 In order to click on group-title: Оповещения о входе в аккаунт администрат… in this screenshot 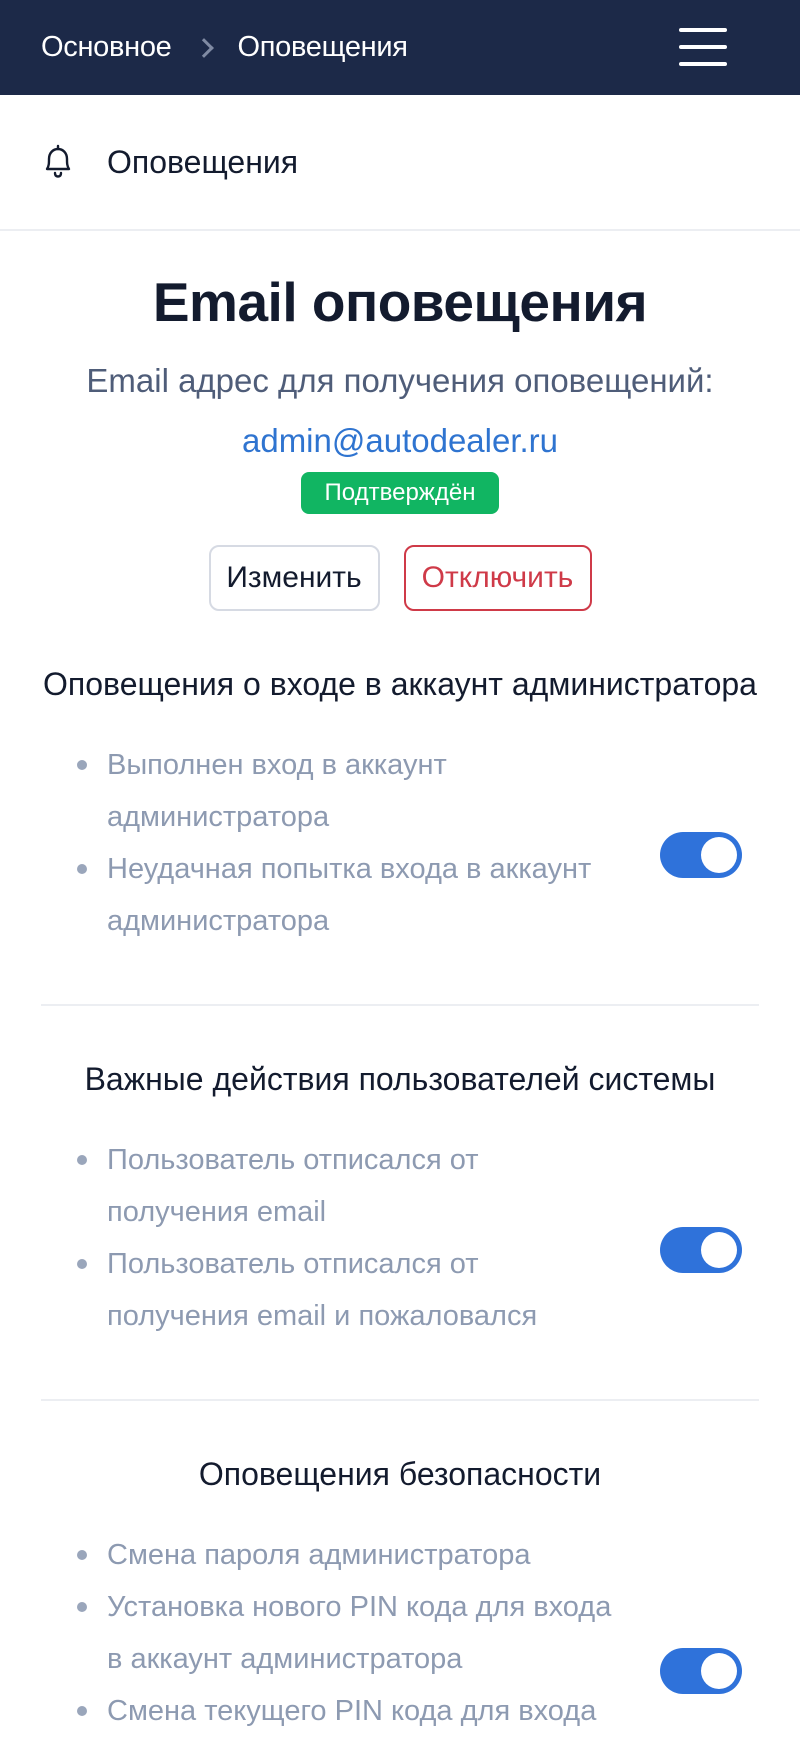, I will do `click(400, 684)`.